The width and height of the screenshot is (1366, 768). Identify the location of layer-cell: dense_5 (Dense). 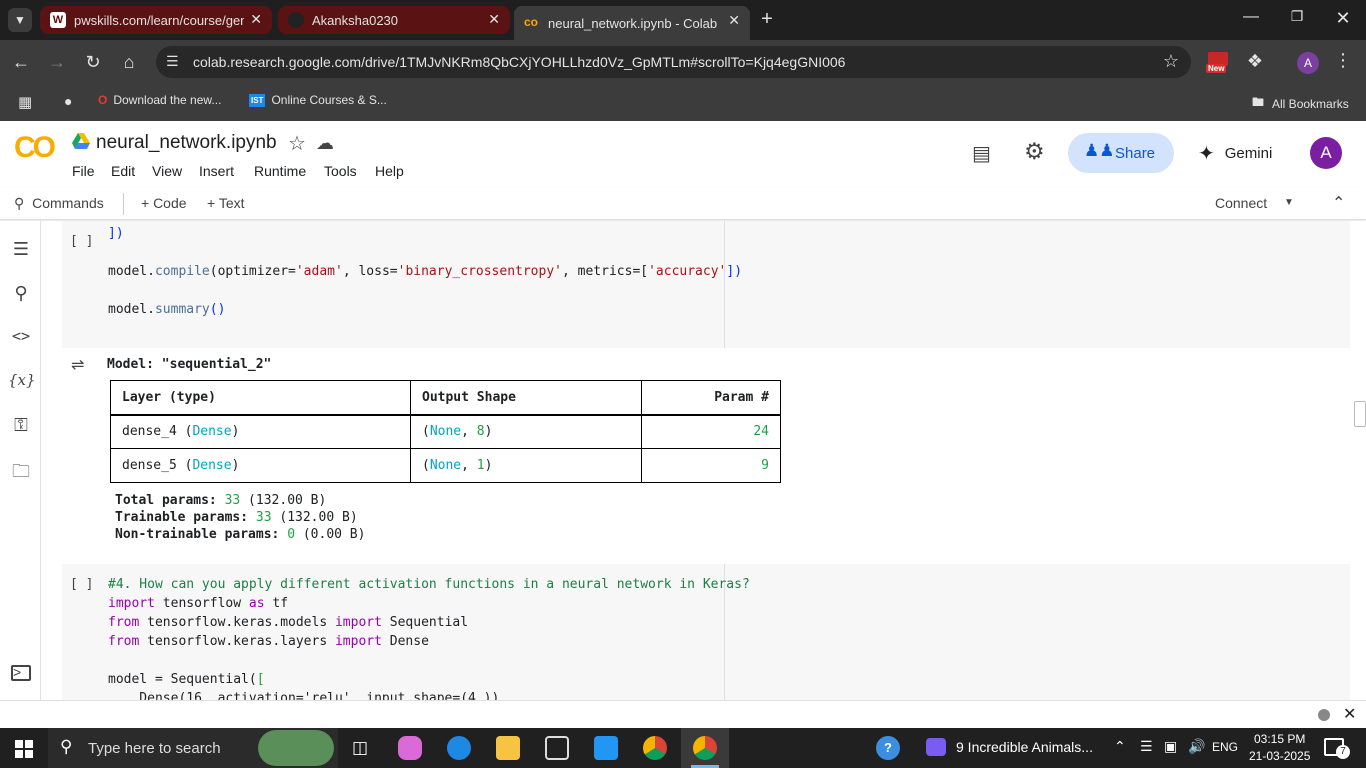
(260, 465).